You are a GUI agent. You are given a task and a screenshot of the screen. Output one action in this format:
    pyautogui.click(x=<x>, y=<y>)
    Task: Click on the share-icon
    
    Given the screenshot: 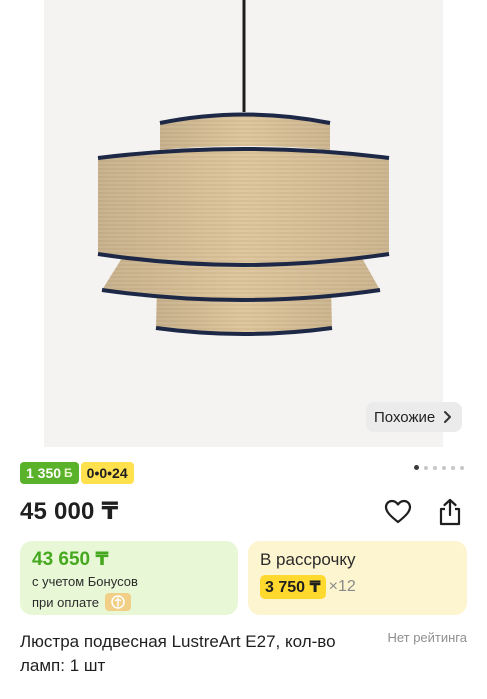 What is the action you would take?
    pyautogui.click(x=450, y=512)
    